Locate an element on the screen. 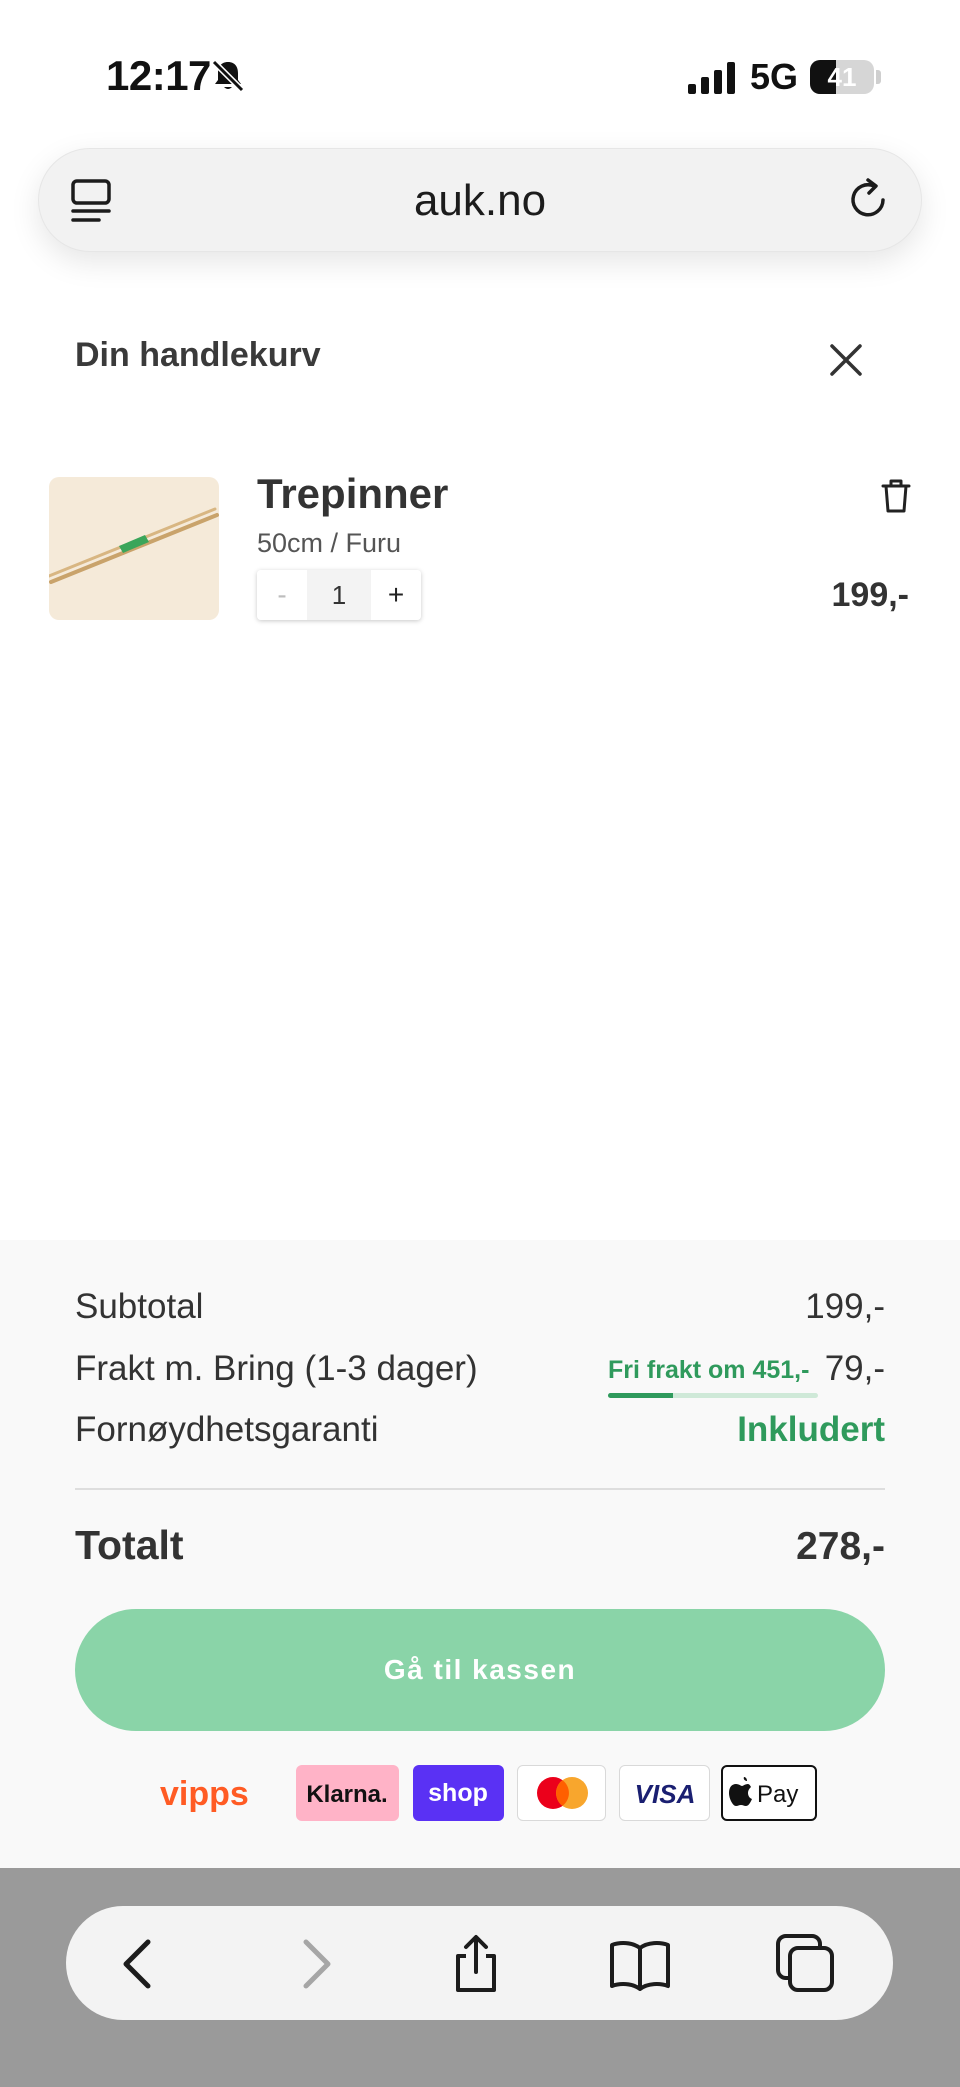 The height and width of the screenshot is (2087, 960). guarantee-label: Fornøydhetsgaranti is located at coordinates (227, 1429).